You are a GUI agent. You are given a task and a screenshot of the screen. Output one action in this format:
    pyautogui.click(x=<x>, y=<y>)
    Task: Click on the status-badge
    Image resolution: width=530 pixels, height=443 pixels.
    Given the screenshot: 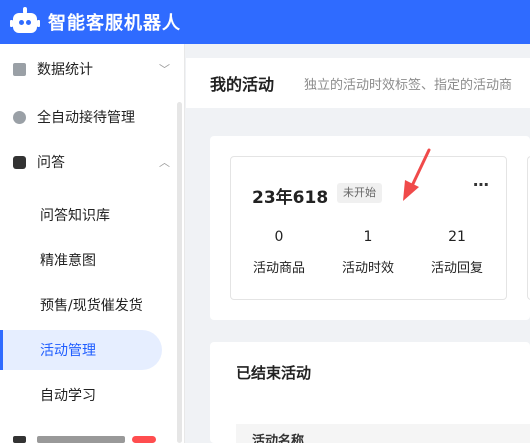 What is the action you would take?
    pyautogui.click(x=144, y=439)
    